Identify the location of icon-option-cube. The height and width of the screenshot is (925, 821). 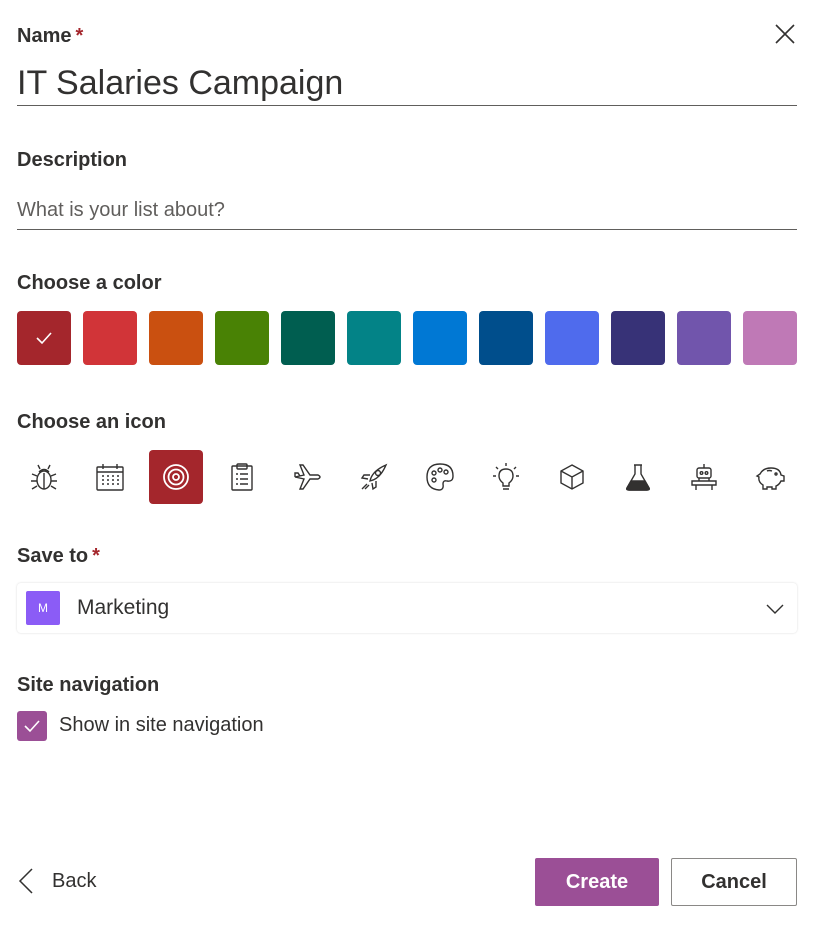
(572, 477).